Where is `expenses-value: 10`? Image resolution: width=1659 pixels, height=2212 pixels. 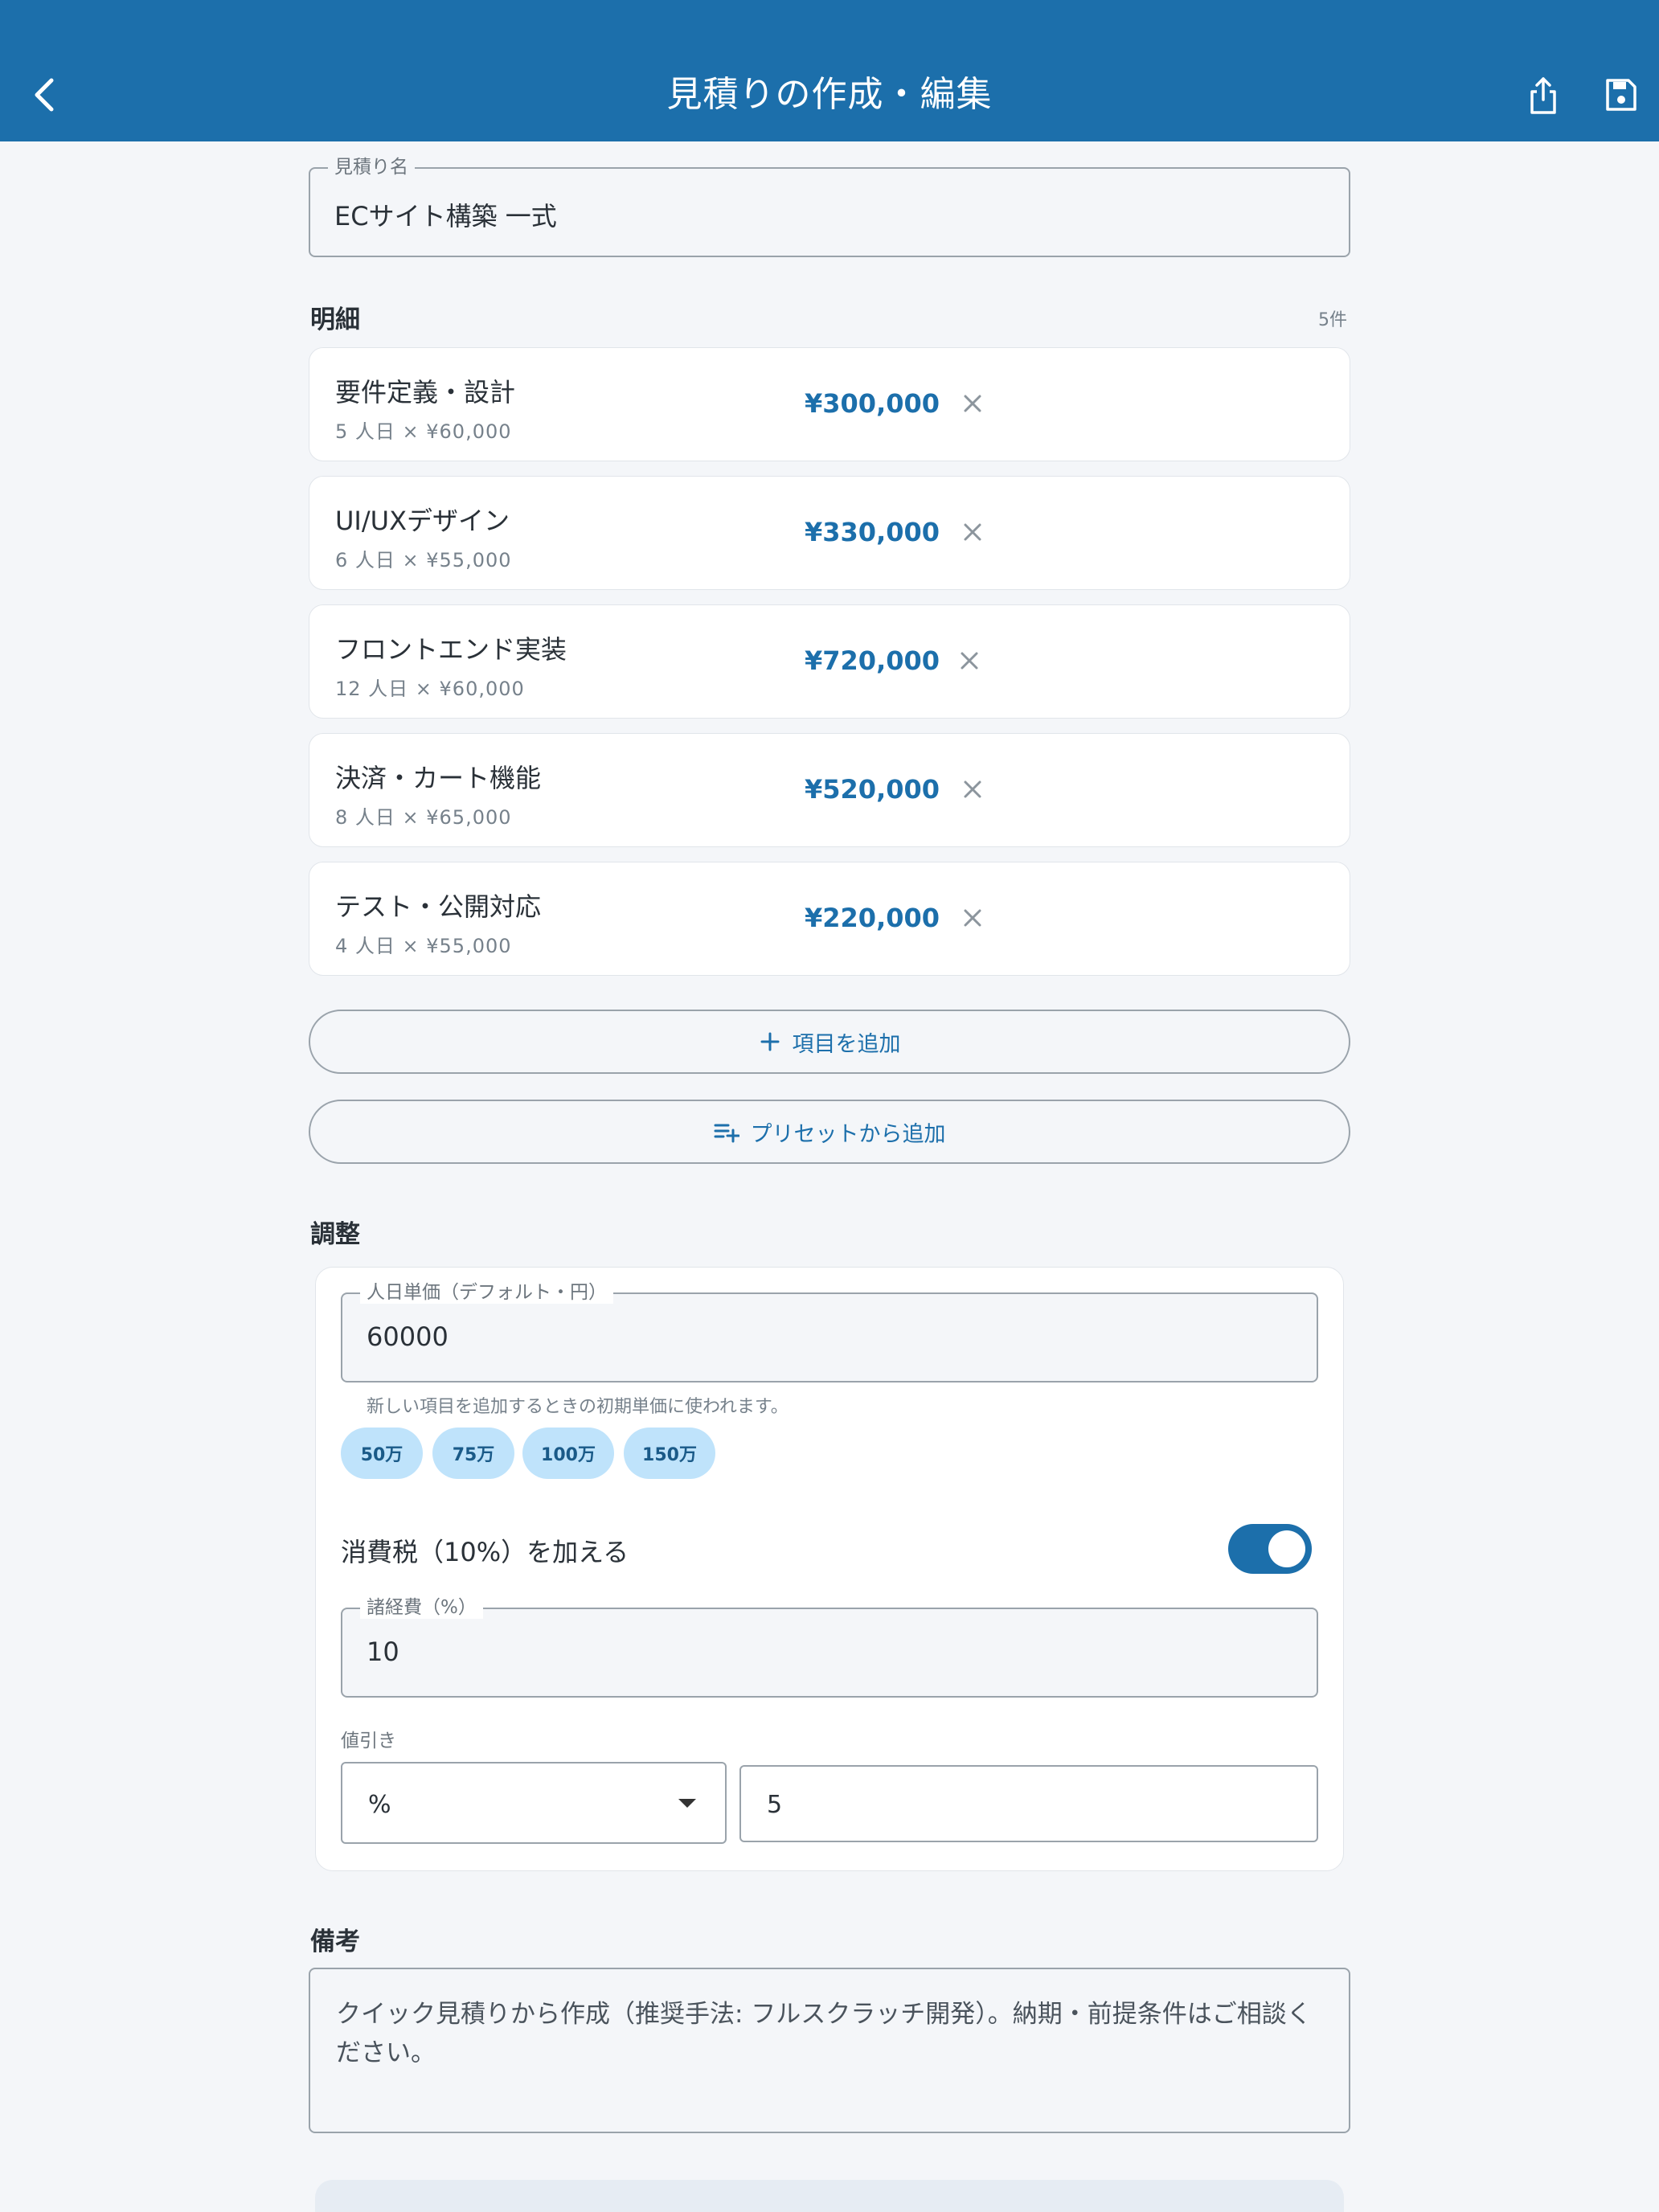
expenses-value: 10 is located at coordinates (383, 1651).